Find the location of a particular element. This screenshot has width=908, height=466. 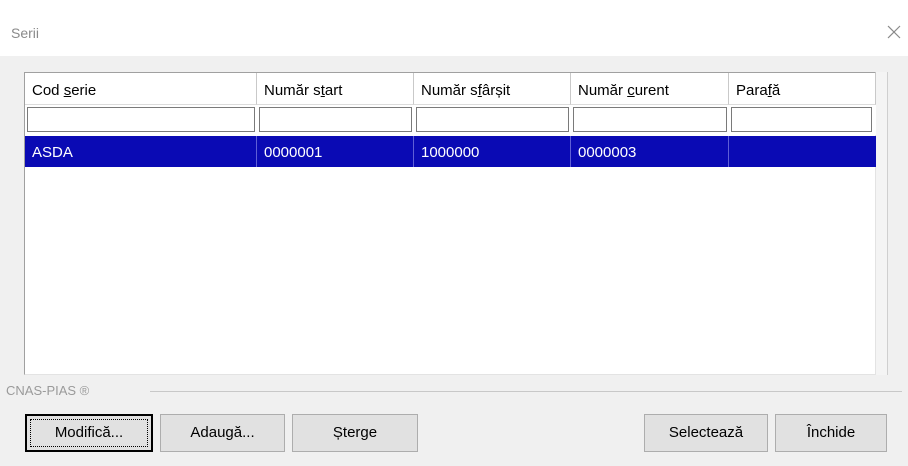

column-header-label: Parafă is located at coordinates (758, 90).